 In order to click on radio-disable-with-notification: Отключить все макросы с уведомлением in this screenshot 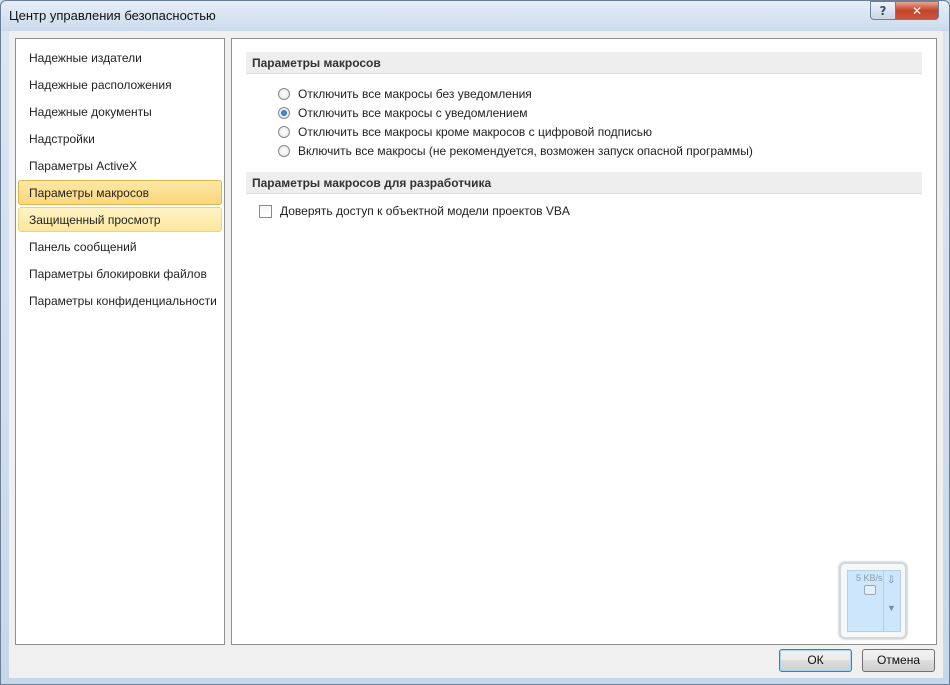, I will do `click(403, 113)`.